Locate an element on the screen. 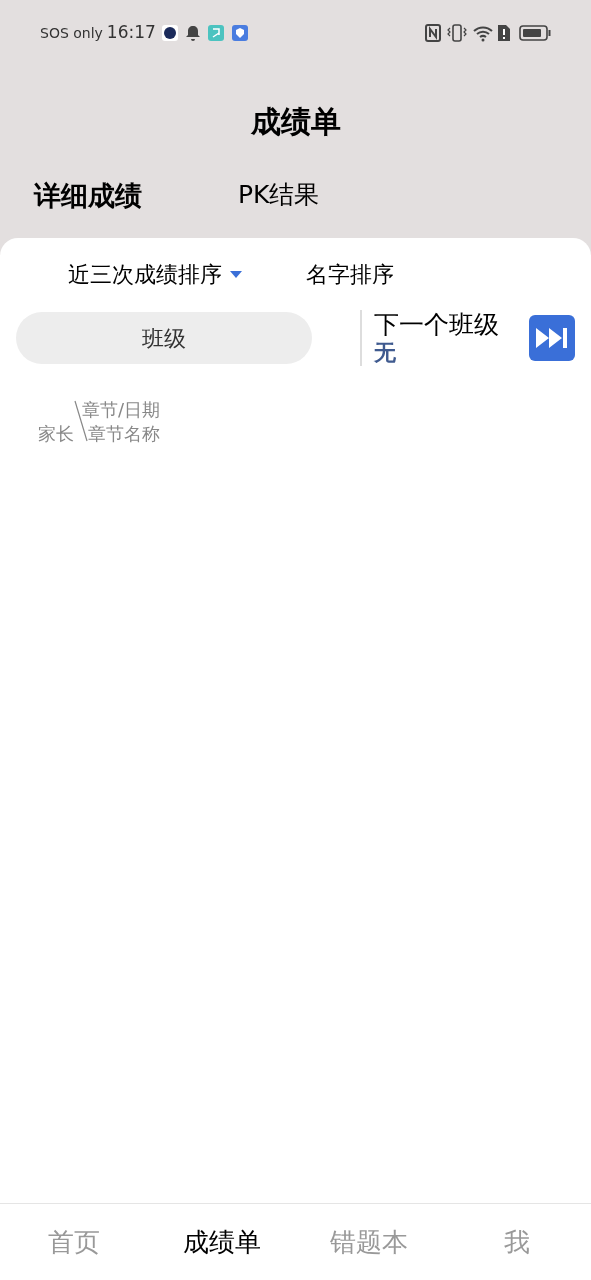 The image size is (591, 1280). app-icon is located at coordinates (169, 33).